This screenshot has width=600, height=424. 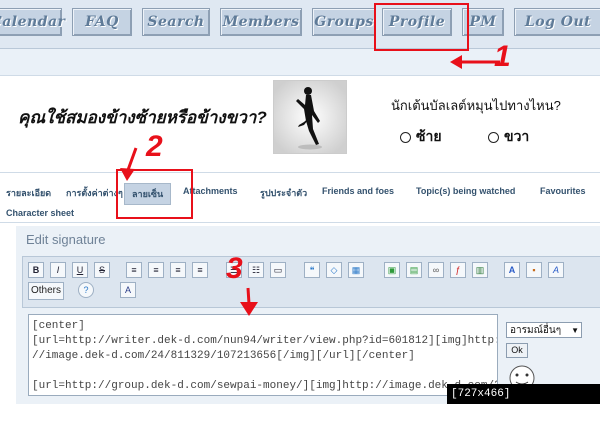 What do you see at coordinates (523, 402) in the screenshot?
I see `watermark: [727x466] https://upic.me/` at bounding box center [523, 402].